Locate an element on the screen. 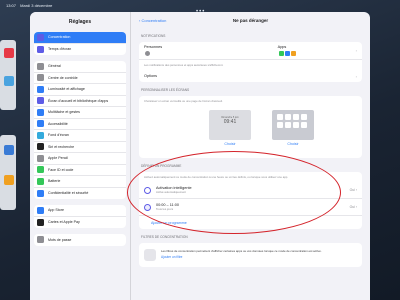 The height and width of the screenshot is (300, 400). sidebar-item: Multitâche et gestes is located at coordinates (80, 113).